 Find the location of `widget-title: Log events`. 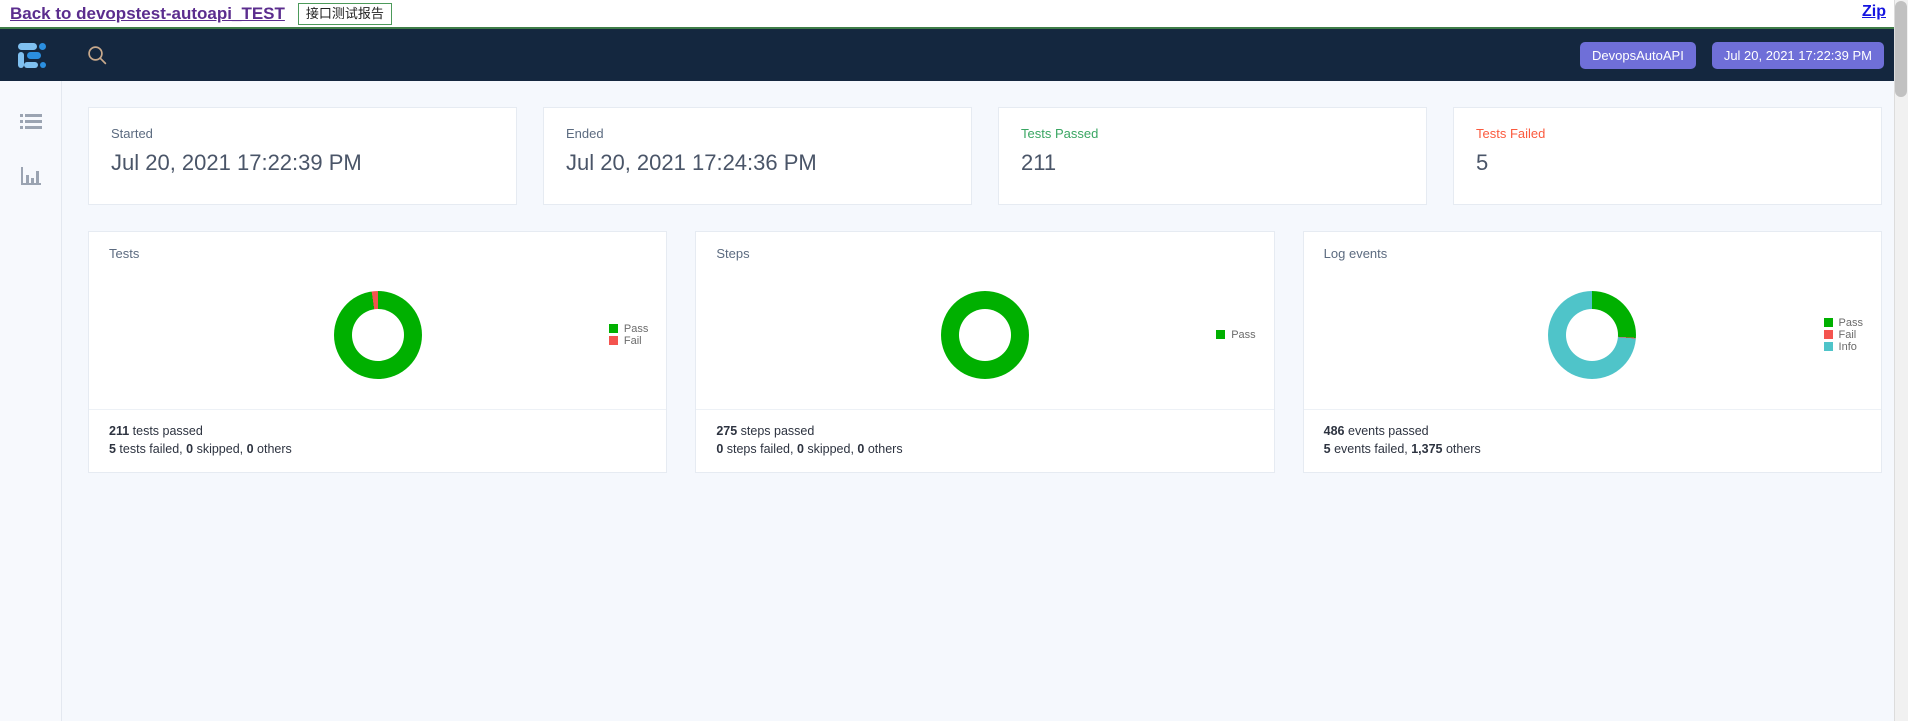

widget-title: Log events is located at coordinates (1355, 253).